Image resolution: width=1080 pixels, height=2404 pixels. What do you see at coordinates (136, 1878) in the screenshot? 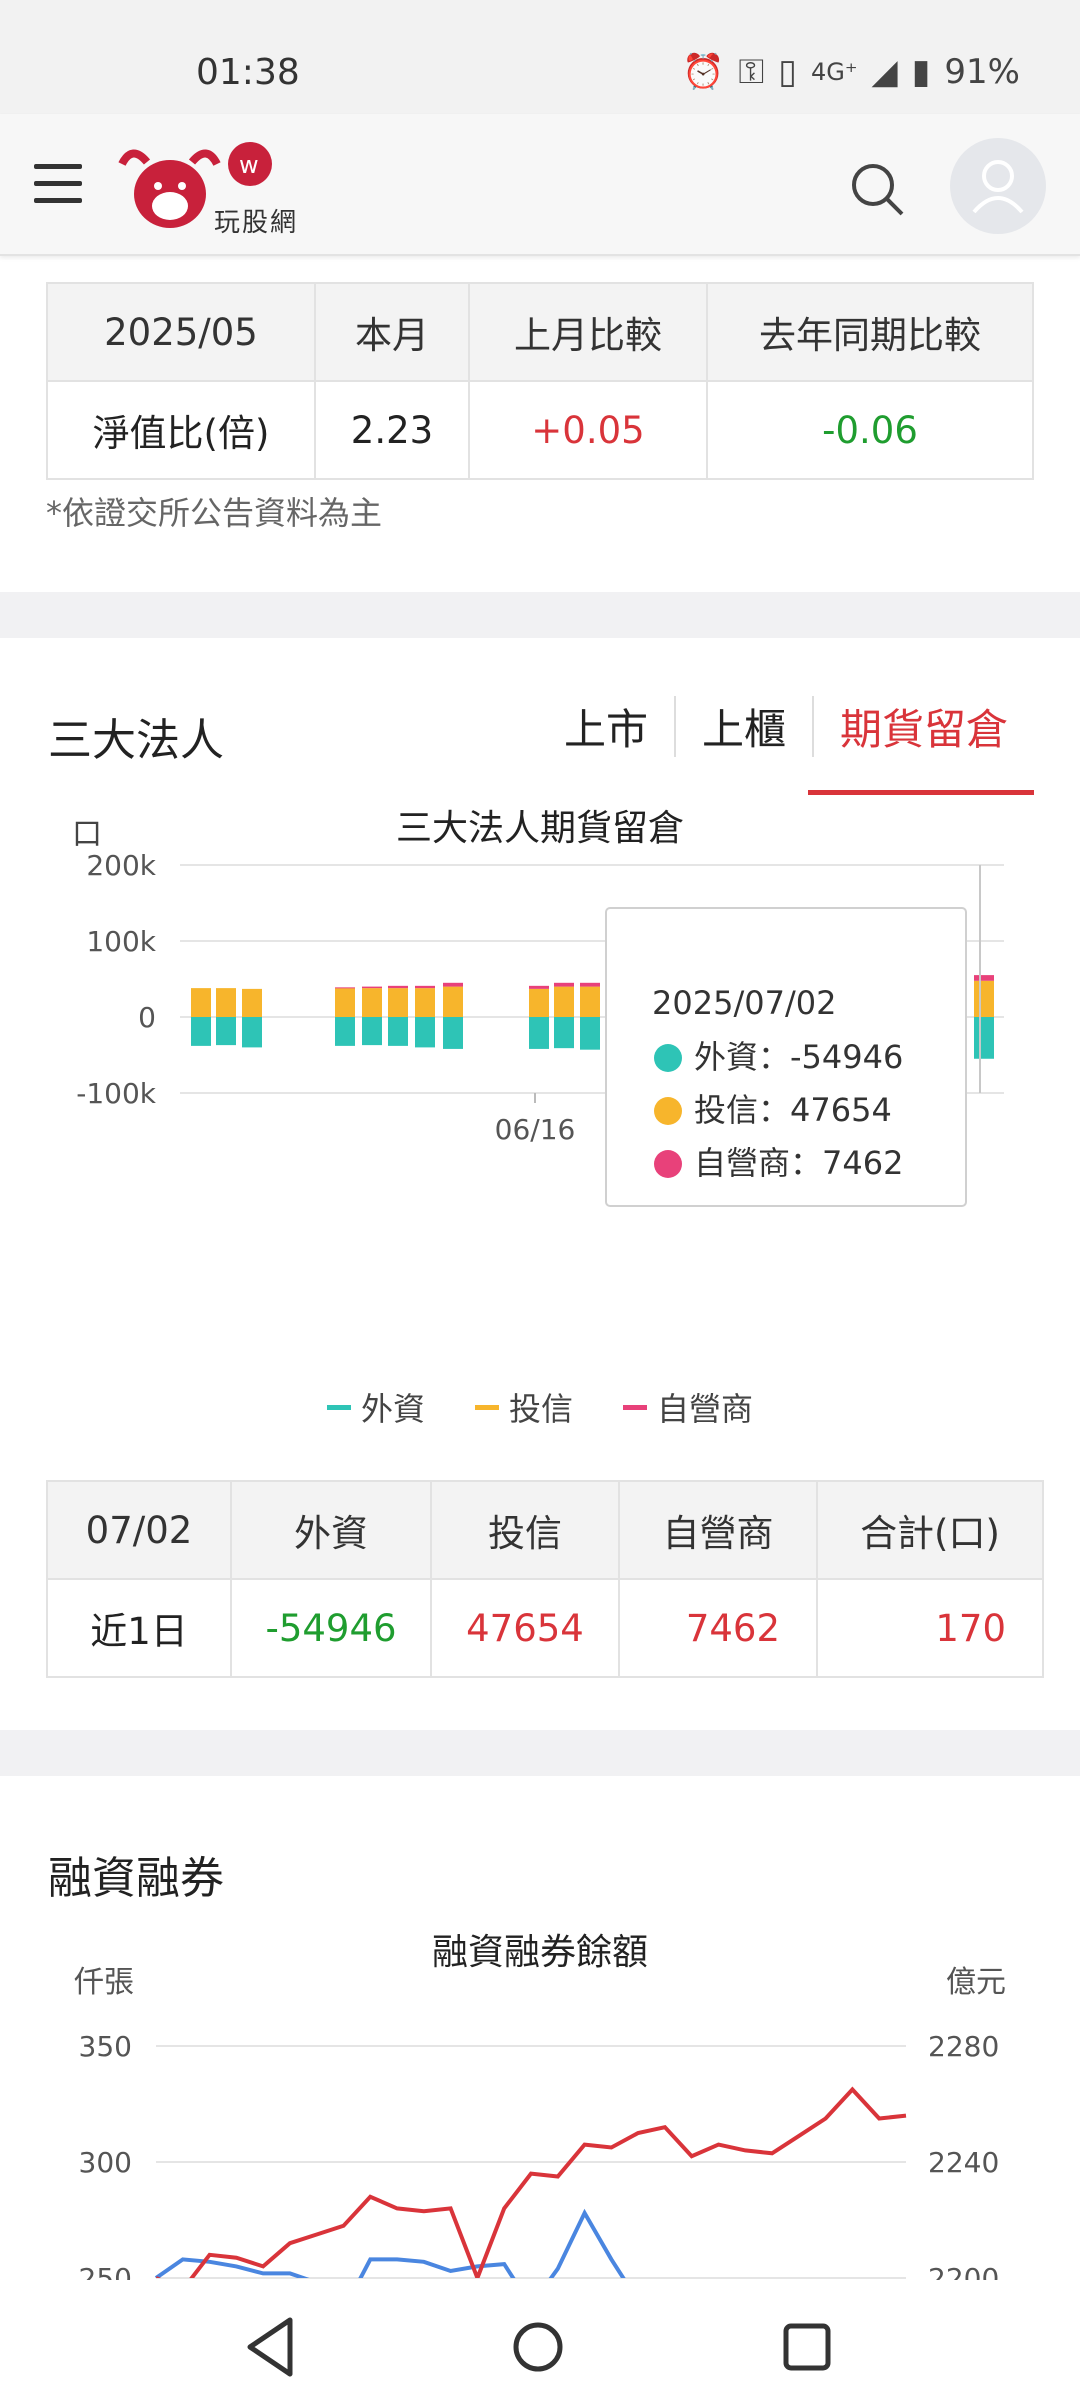
I see `margin-title: 融資融券` at bounding box center [136, 1878].